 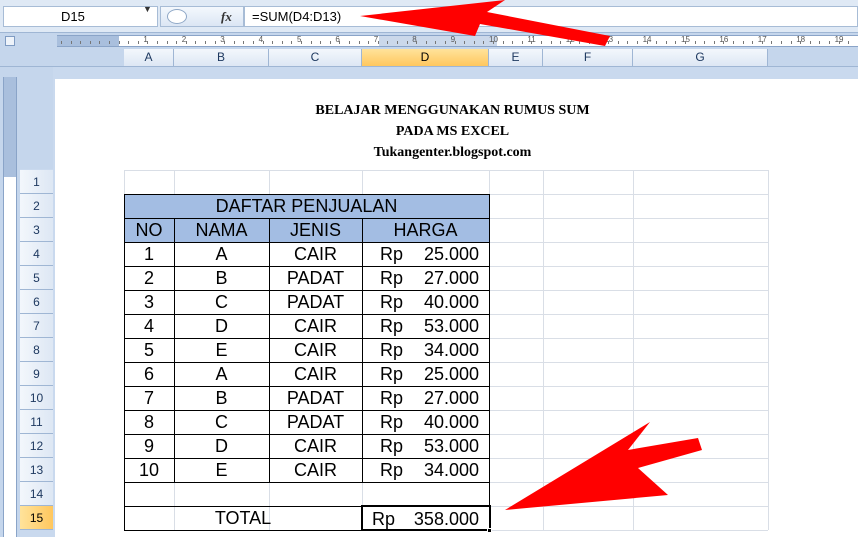 What do you see at coordinates (149, 278) in the screenshot?
I see `cell-no: 2` at bounding box center [149, 278].